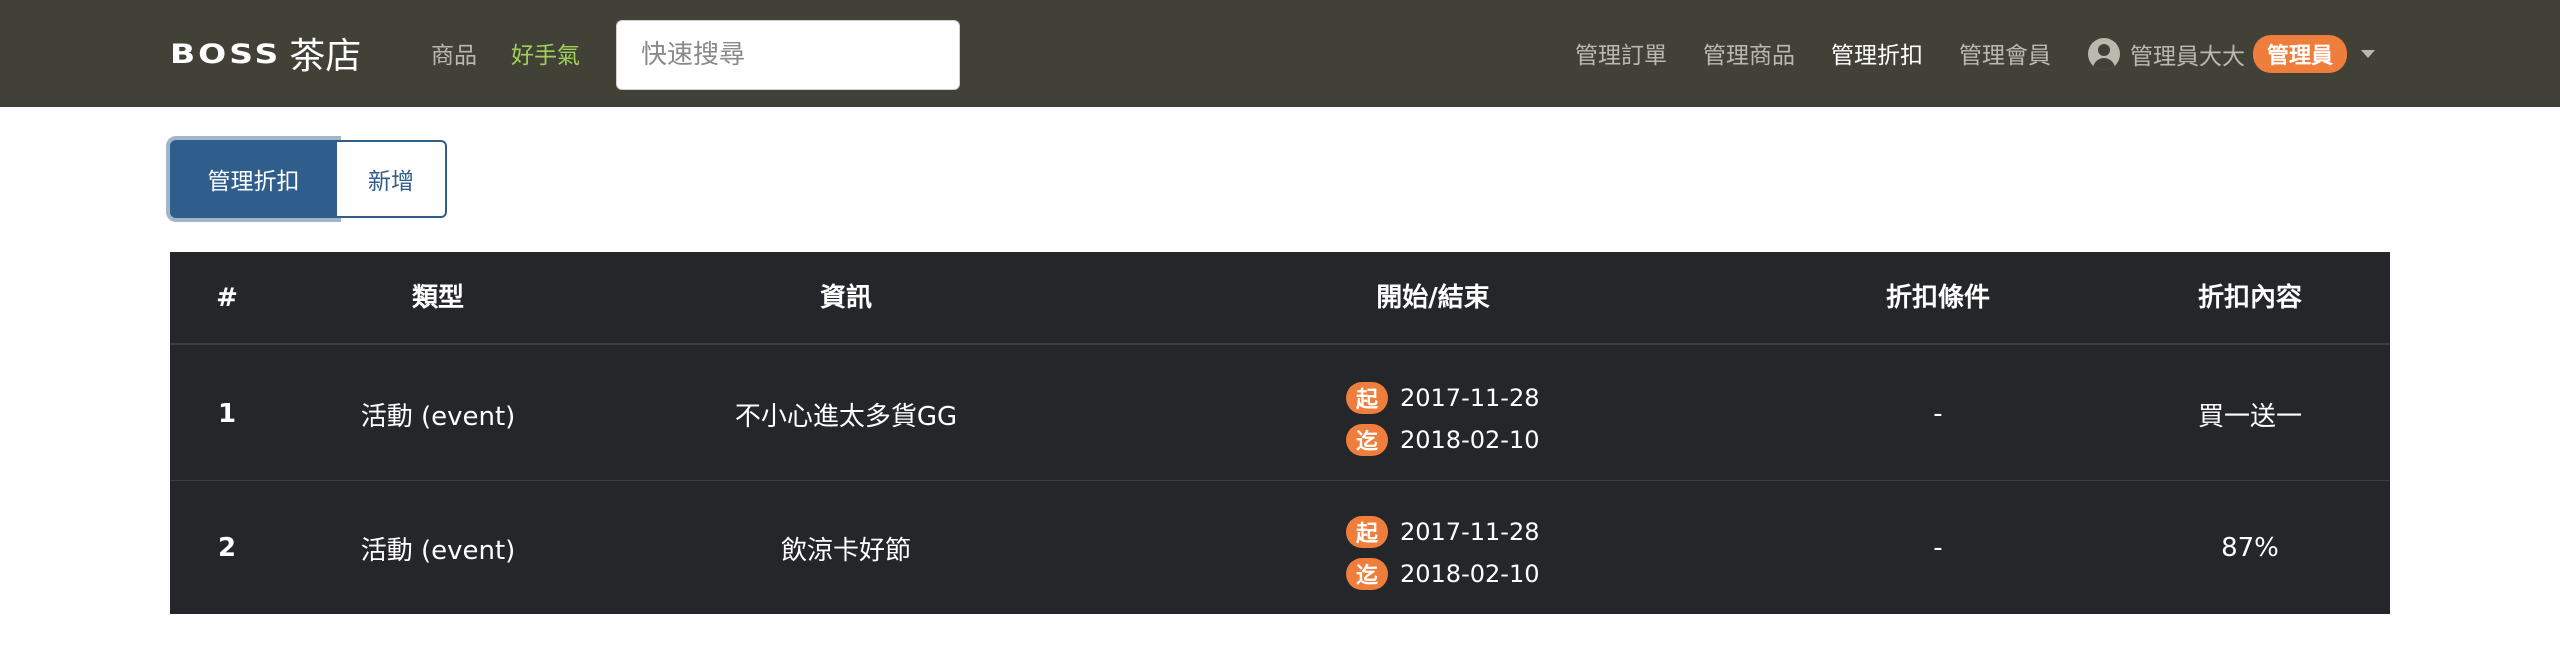  Describe the element at coordinates (846, 550) in the screenshot. I see `cell-info: 飲涼卡好節` at that location.